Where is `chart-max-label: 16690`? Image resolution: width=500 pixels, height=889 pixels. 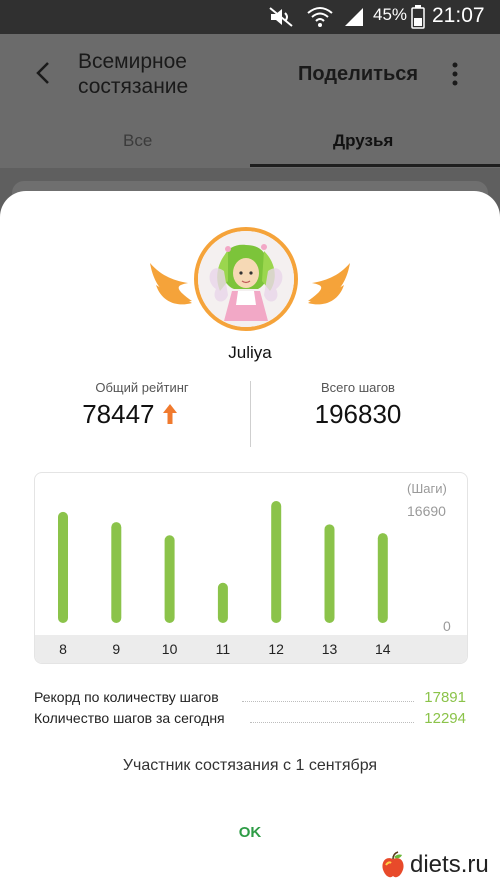 chart-max-label: 16690 is located at coordinates (426, 511).